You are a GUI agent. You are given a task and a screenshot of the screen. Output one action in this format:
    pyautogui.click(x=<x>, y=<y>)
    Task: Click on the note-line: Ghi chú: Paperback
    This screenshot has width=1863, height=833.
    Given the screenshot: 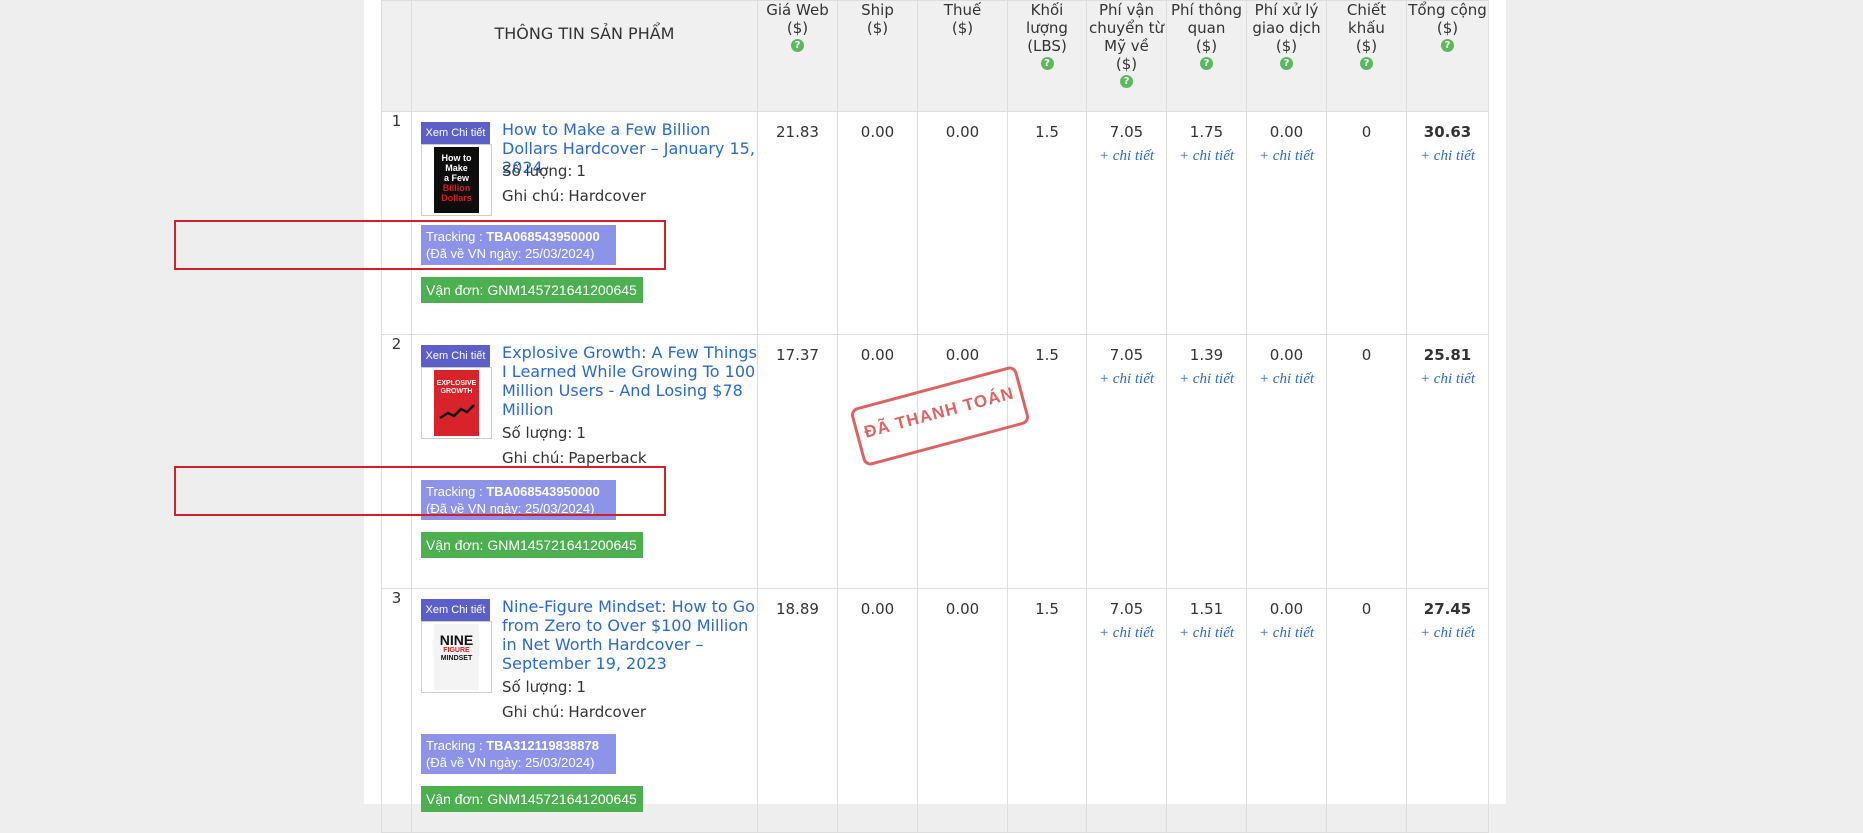 What is the action you would take?
    pyautogui.click(x=574, y=458)
    